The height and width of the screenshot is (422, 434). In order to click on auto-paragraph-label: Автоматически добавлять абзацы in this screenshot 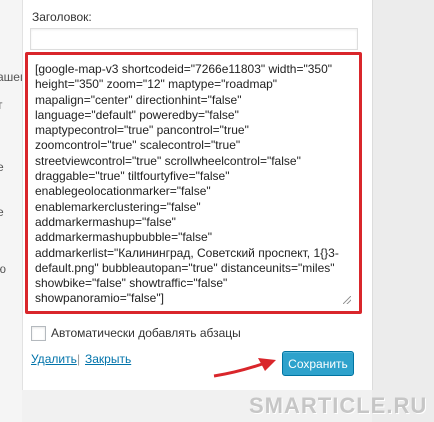, I will do `click(146, 333)`.